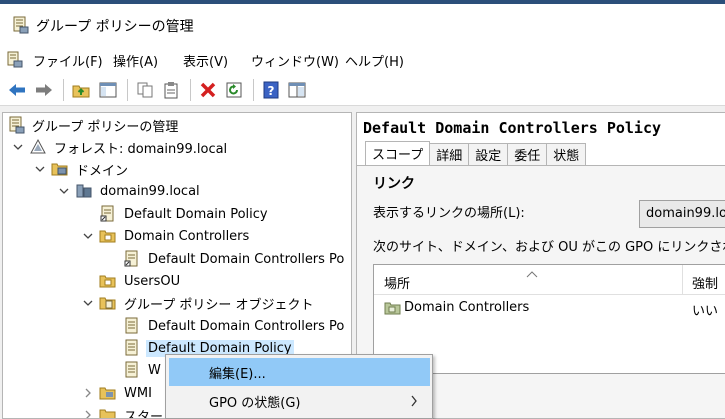 The height and width of the screenshot is (419, 725). What do you see at coordinates (105, 127) in the screenshot?
I see `tree-root-label: グループ ポリシーの管理` at bounding box center [105, 127].